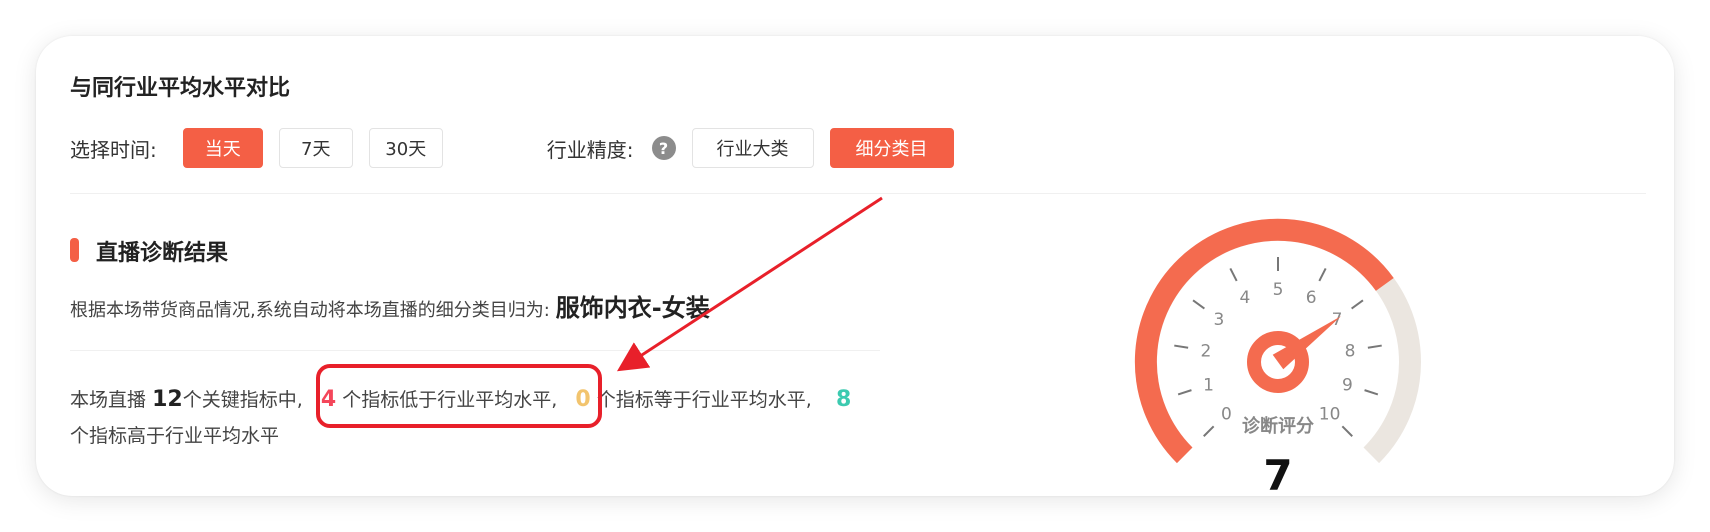  What do you see at coordinates (1347, 386) in the screenshot?
I see `gauge-tick-label: 9` at bounding box center [1347, 386].